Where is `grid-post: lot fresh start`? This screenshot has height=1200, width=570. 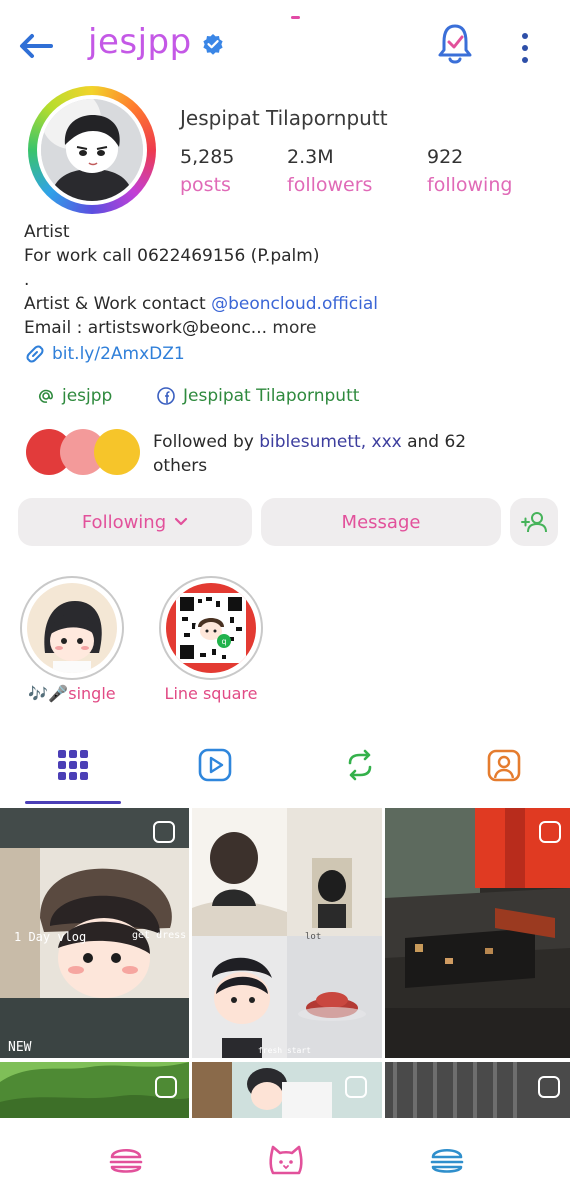
grid-post: lot fresh start is located at coordinates (287, 933).